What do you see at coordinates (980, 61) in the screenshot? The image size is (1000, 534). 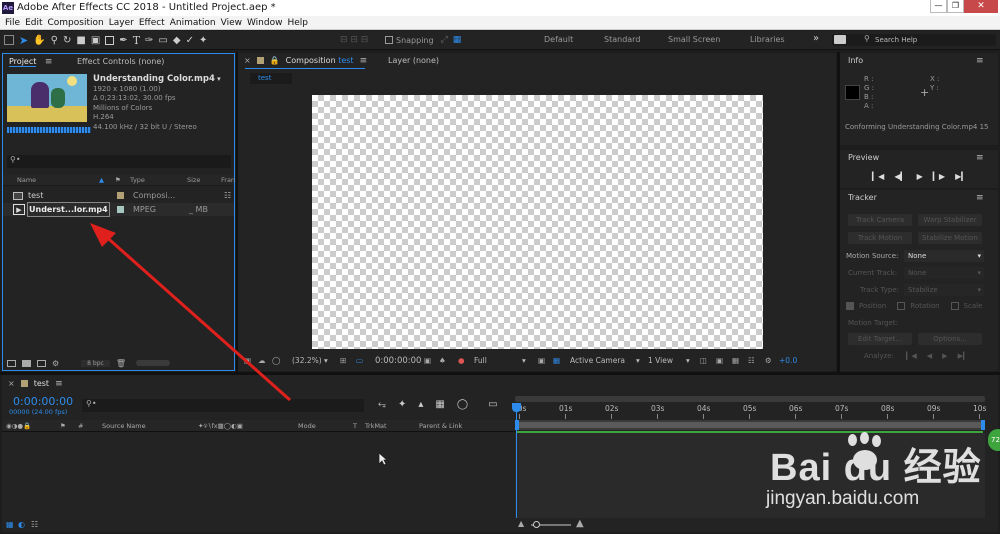 I see `info-menu-icon: ≡` at bounding box center [980, 61].